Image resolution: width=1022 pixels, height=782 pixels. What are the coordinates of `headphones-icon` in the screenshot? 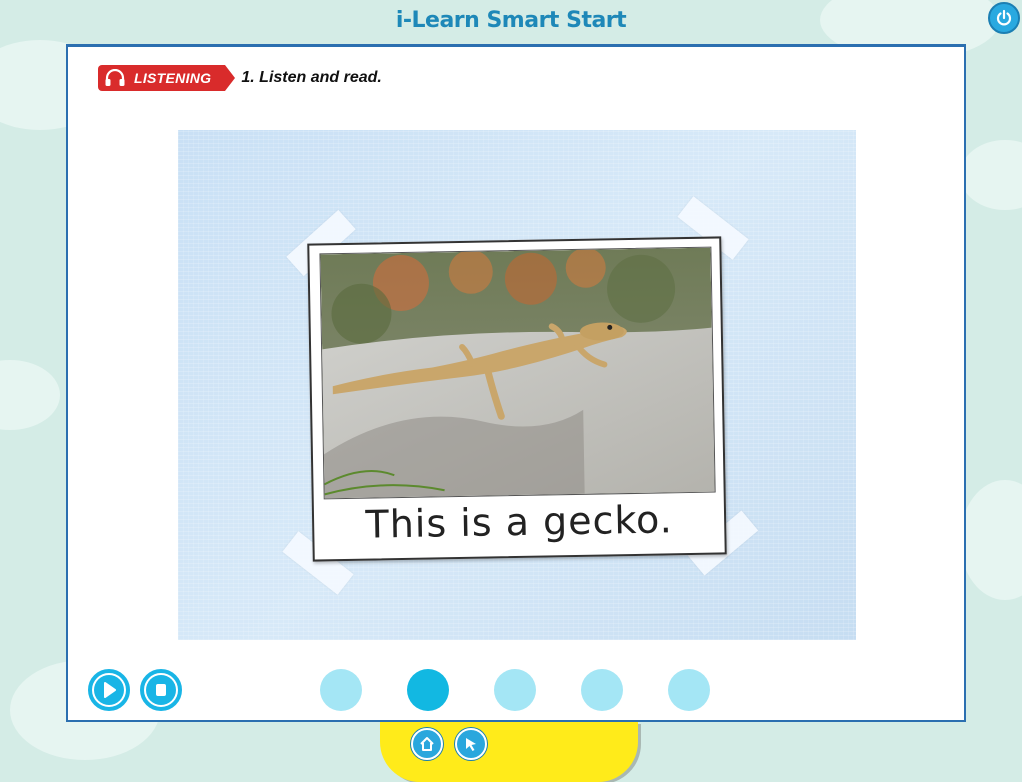 It's located at (115, 77).